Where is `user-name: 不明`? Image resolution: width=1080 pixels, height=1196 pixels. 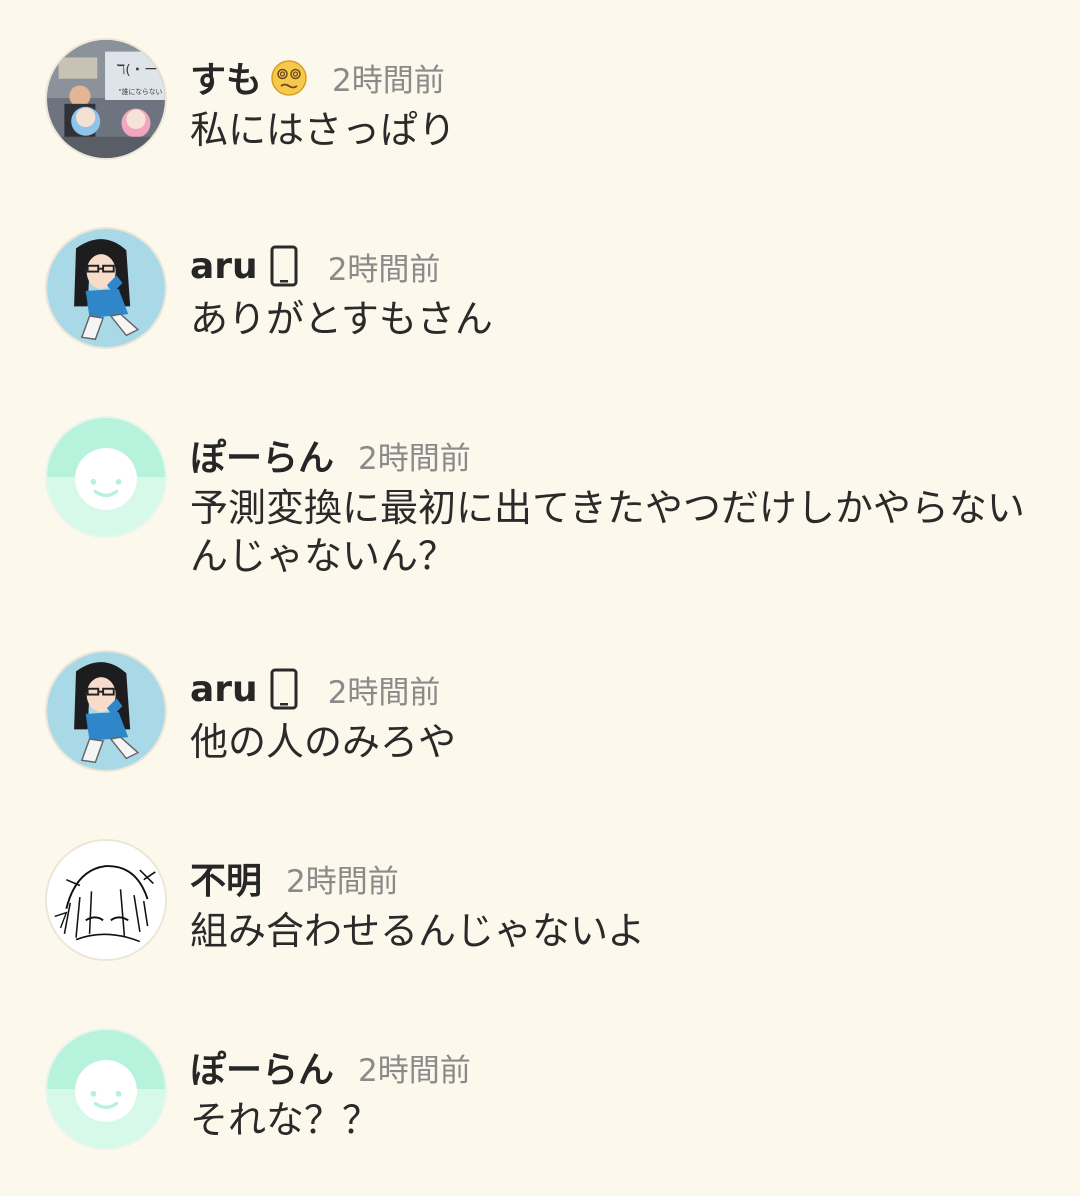 user-name: 不明 is located at coordinates (226, 878).